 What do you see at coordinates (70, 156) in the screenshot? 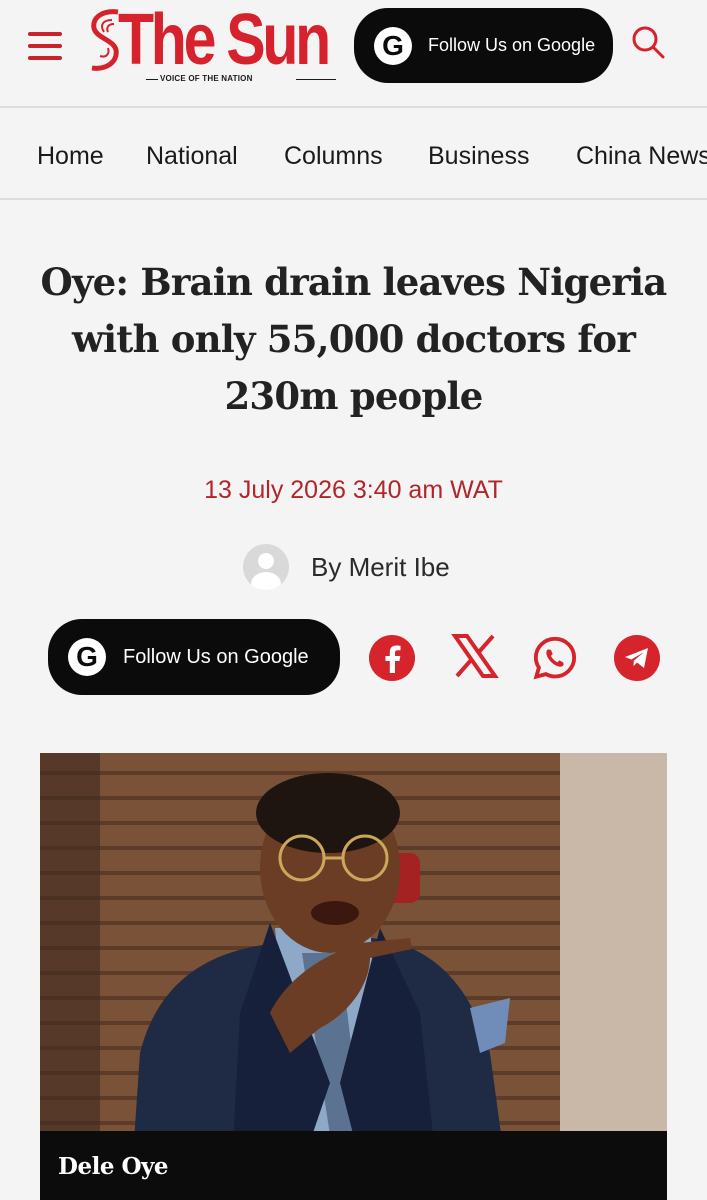
I see `nav-item-home: Home` at bounding box center [70, 156].